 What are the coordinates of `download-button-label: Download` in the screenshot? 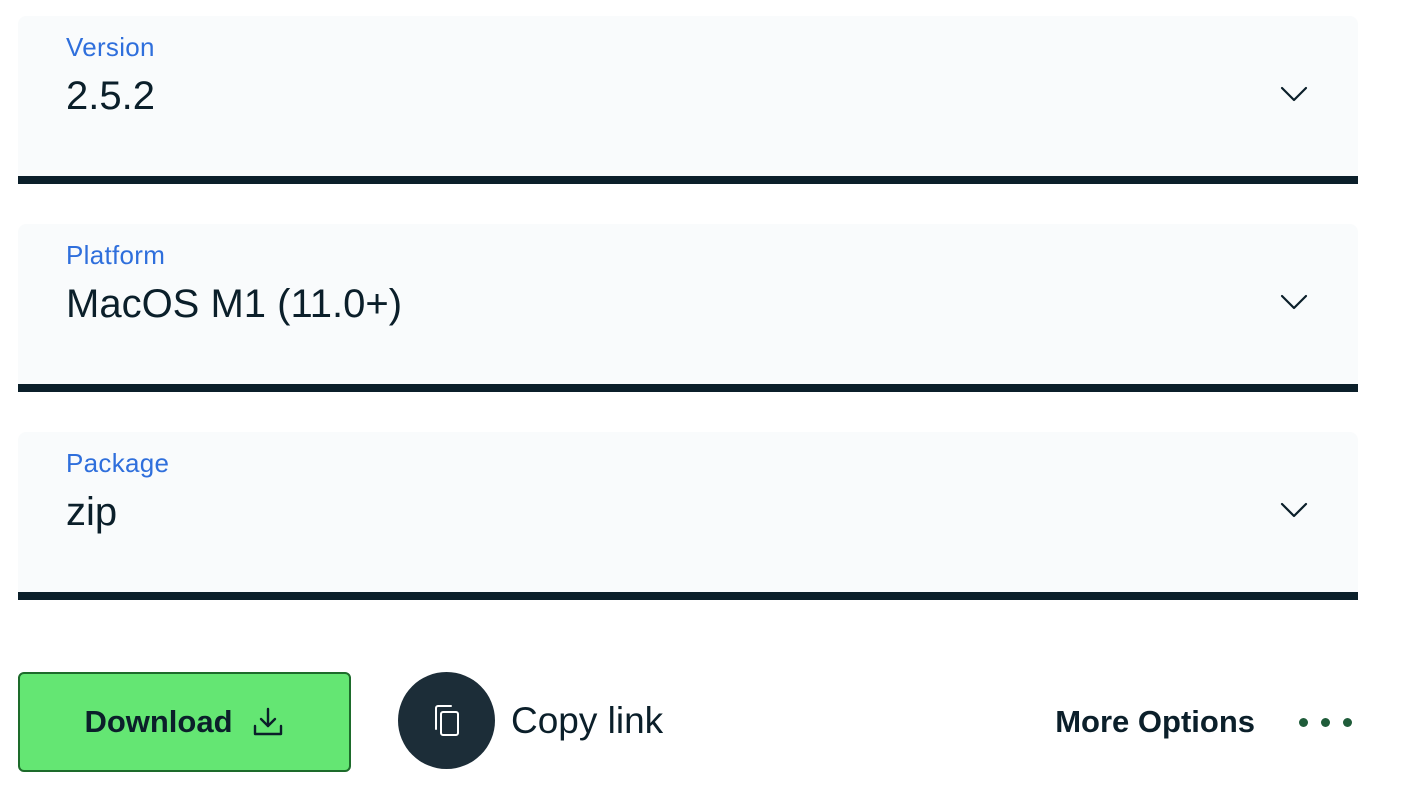 It's located at (158, 721).